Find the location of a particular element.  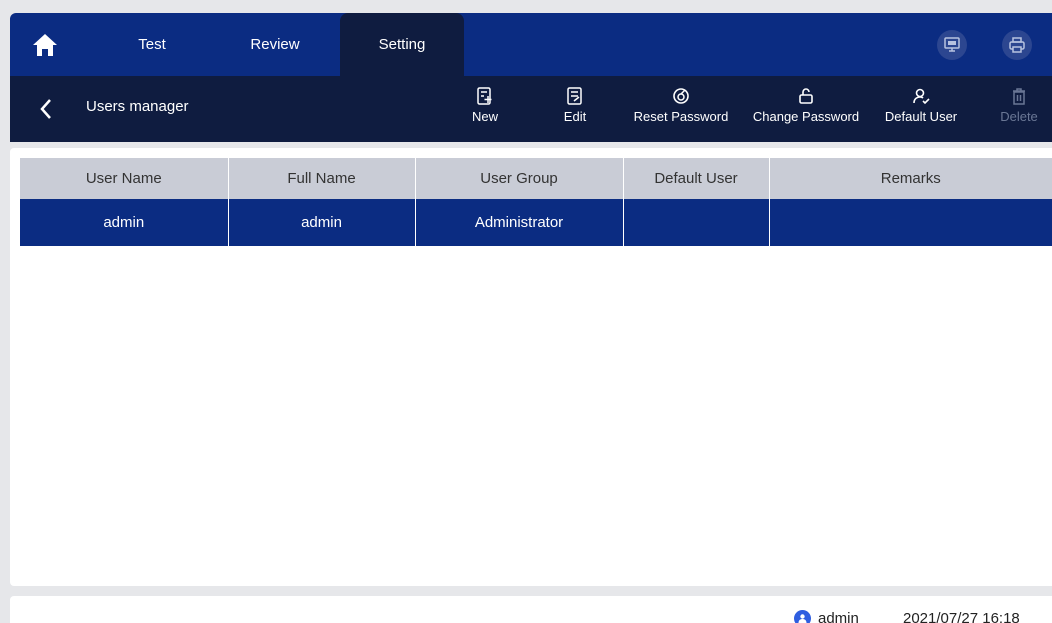

current-user: admin is located at coordinates (838, 616).